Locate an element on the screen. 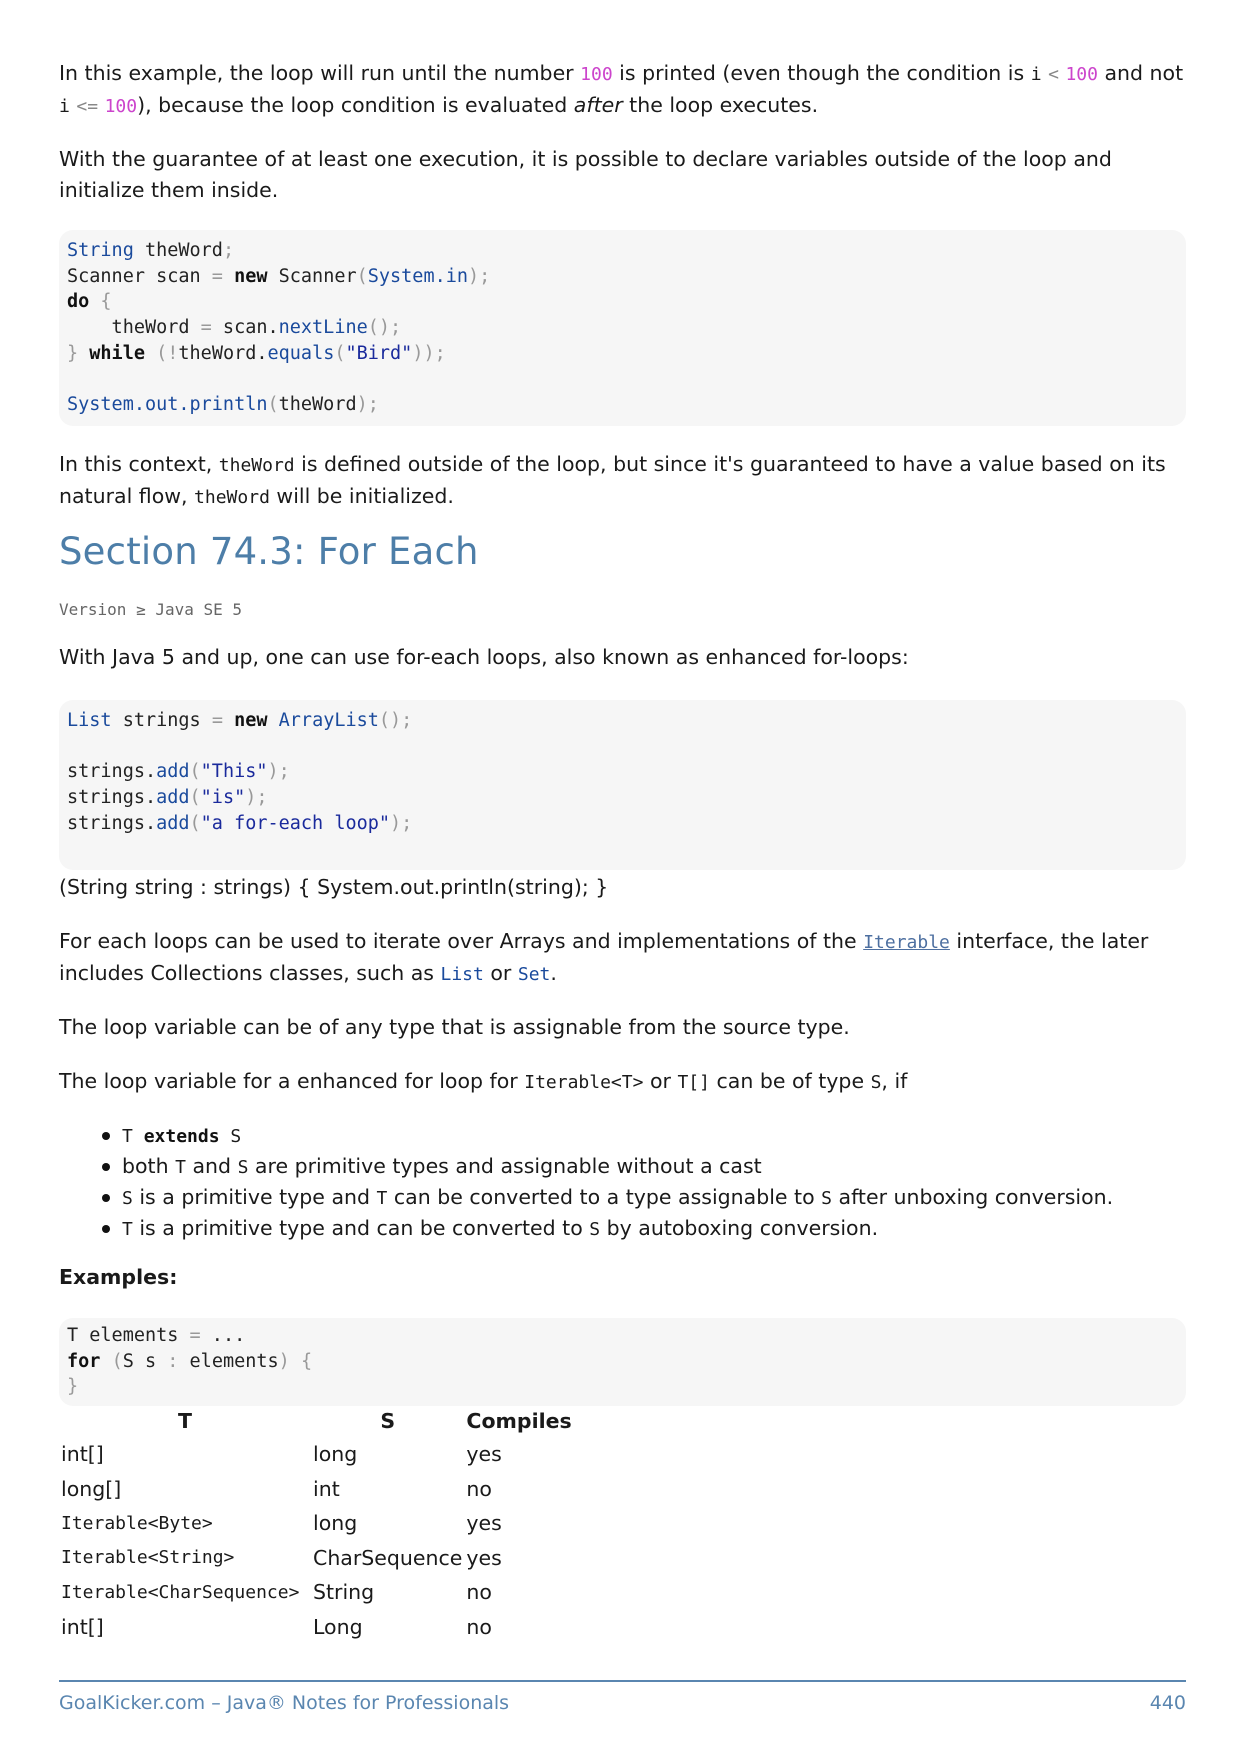 The height and width of the screenshot is (1754, 1240). version-note: Version ≥ Java SE 5 is located at coordinates (151, 609).